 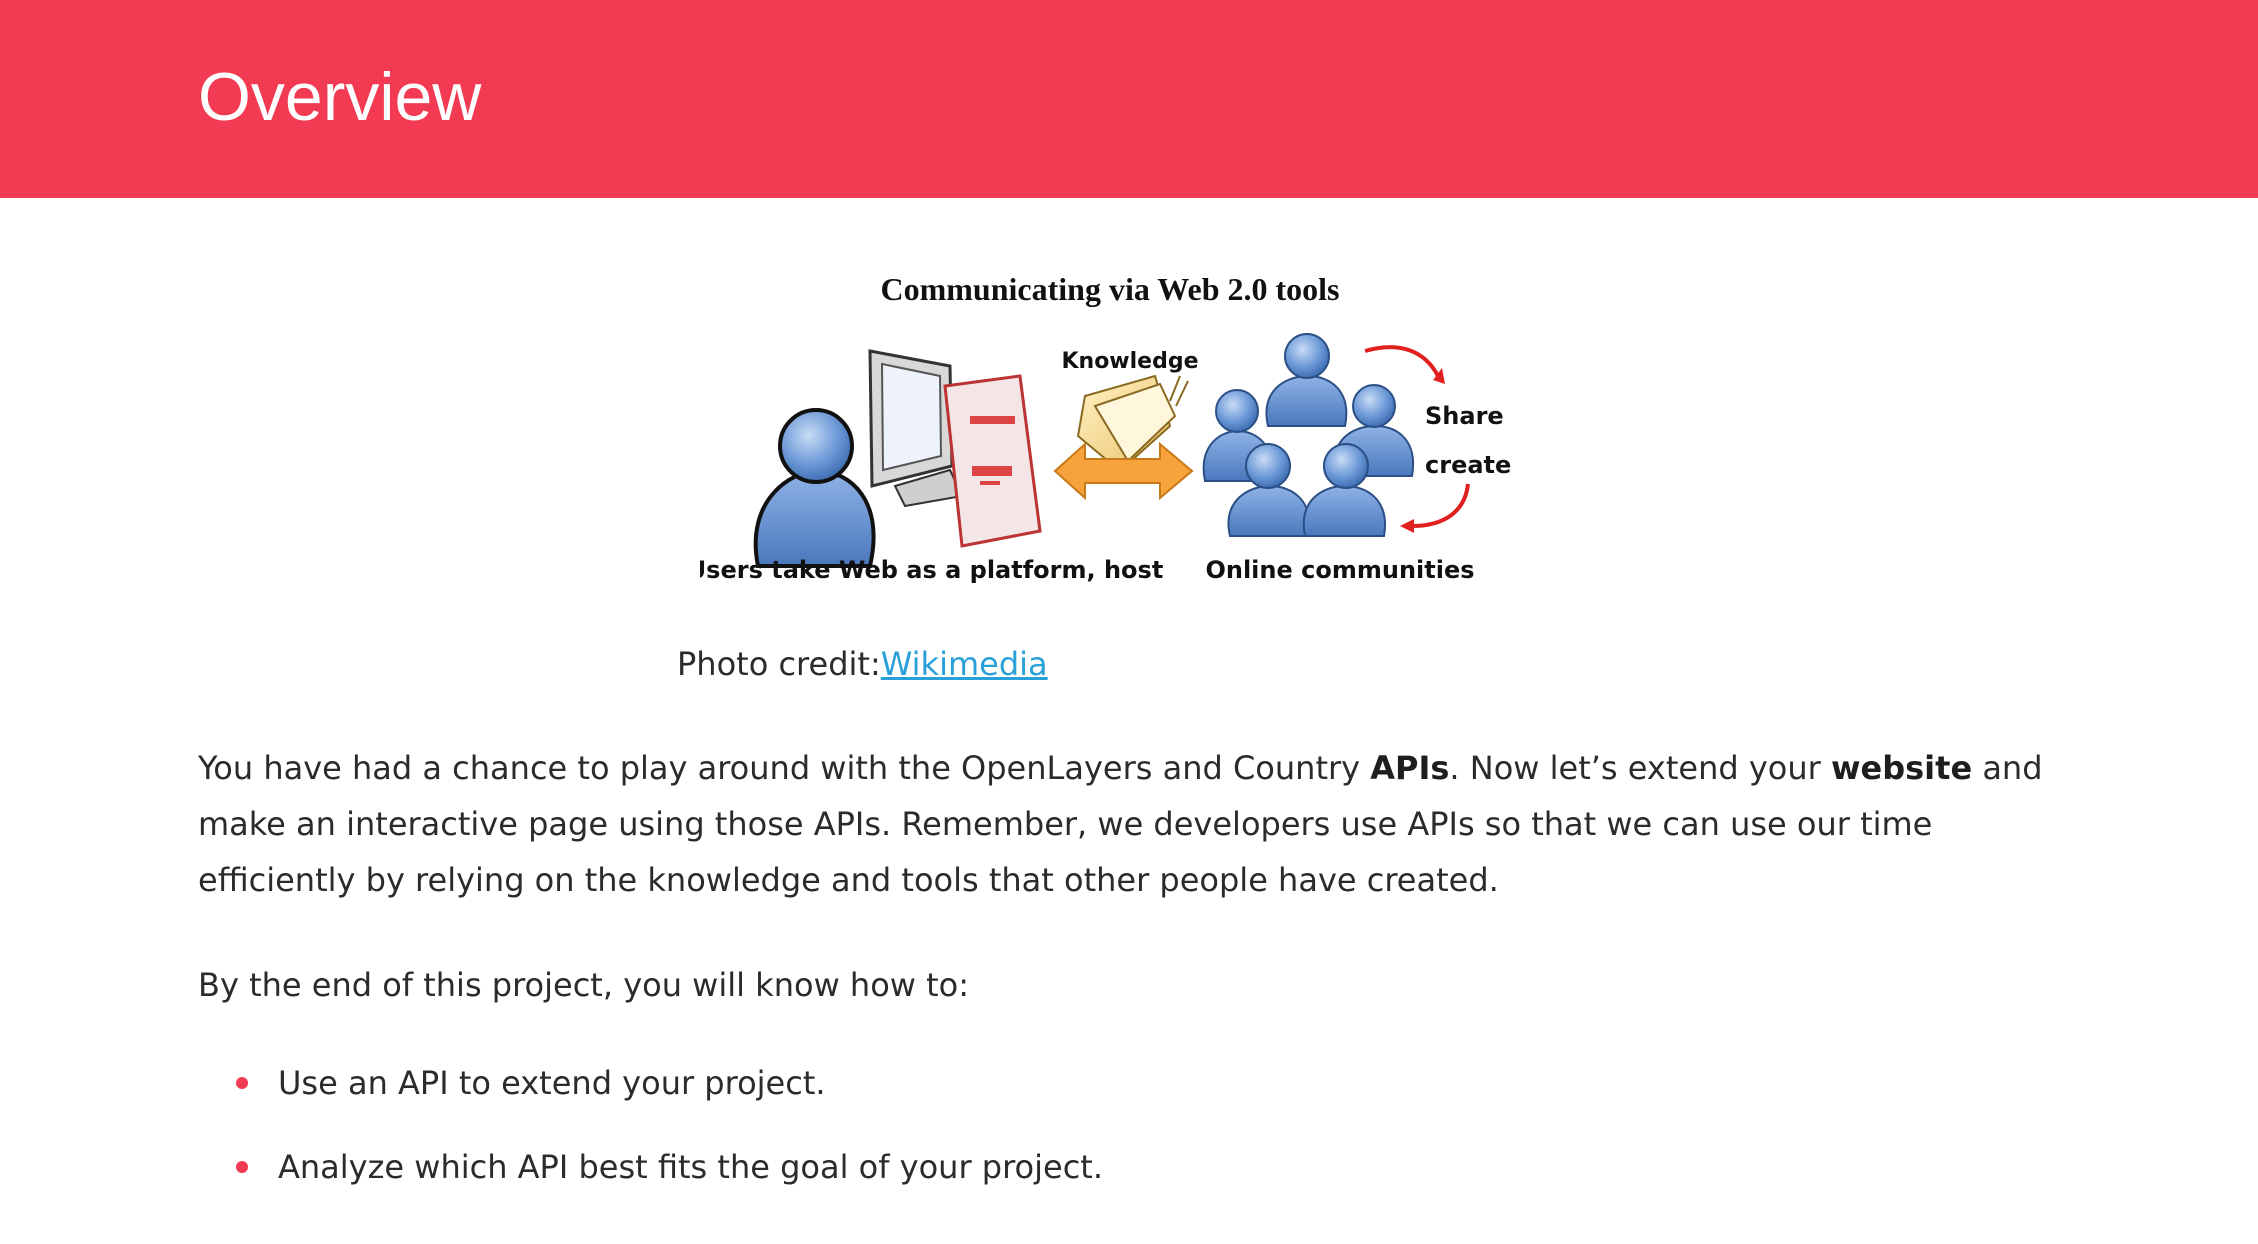 What do you see at coordinates (1464, 416) in the screenshot?
I see `share-label: Share` at bounding box center [1464, 416].